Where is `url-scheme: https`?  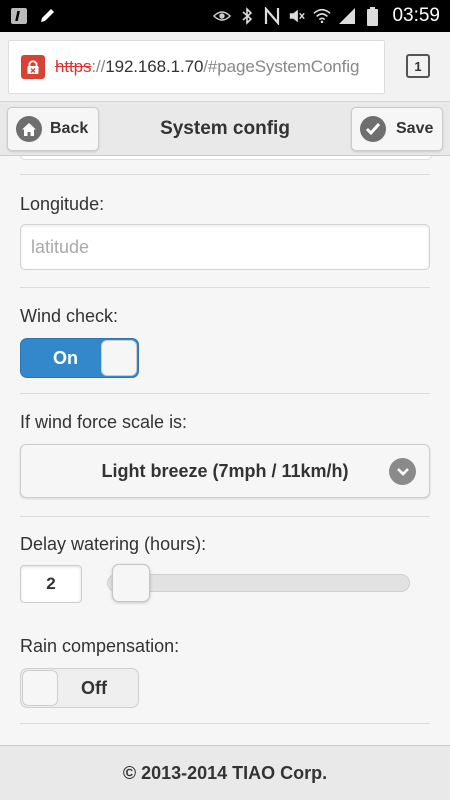 url-scheme: https is located at coordinates (73, 66).